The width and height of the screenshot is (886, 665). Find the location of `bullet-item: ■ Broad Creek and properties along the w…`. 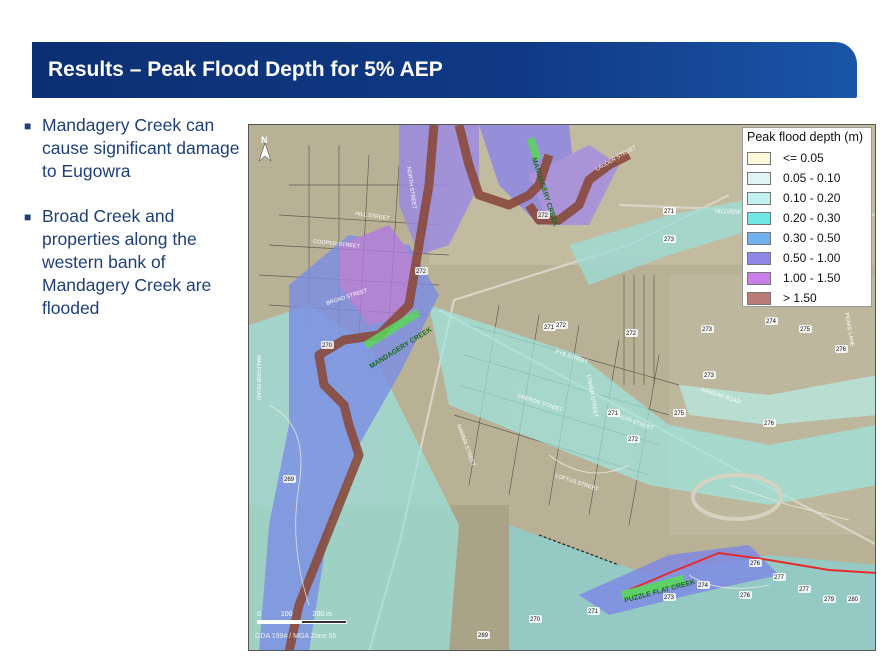

bullet-item: ■ Broad Creek and properties along the w… is located at coordinates (130, 262).